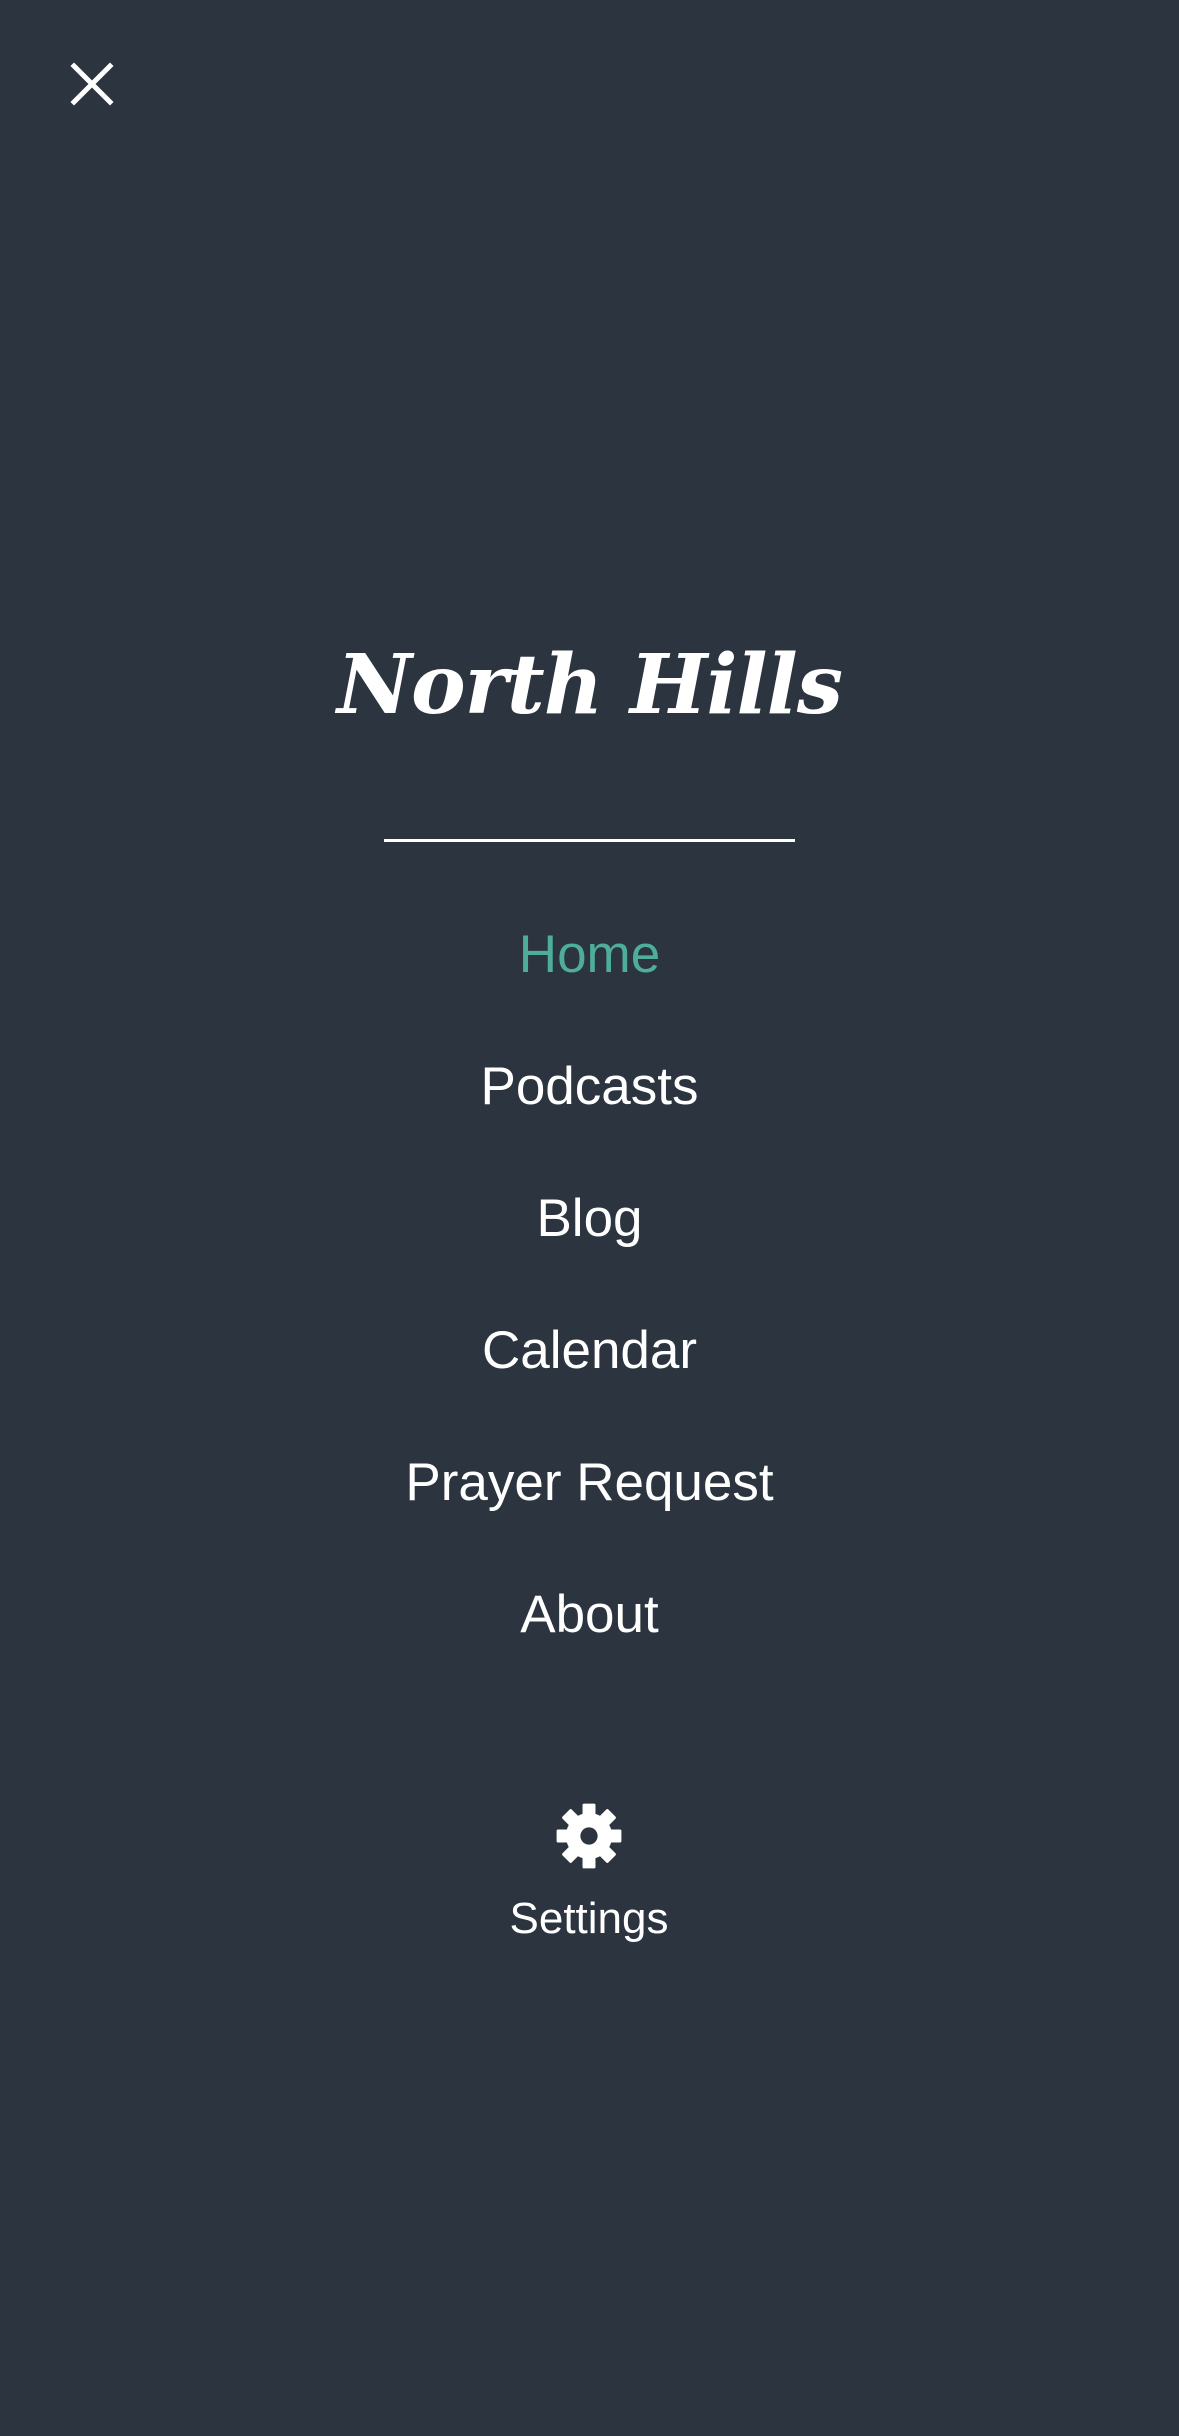  Describe the element at coordinates (589, 1482) in the screenshot. I see `nav-item-prayer-request: Prayer Request` at that location.